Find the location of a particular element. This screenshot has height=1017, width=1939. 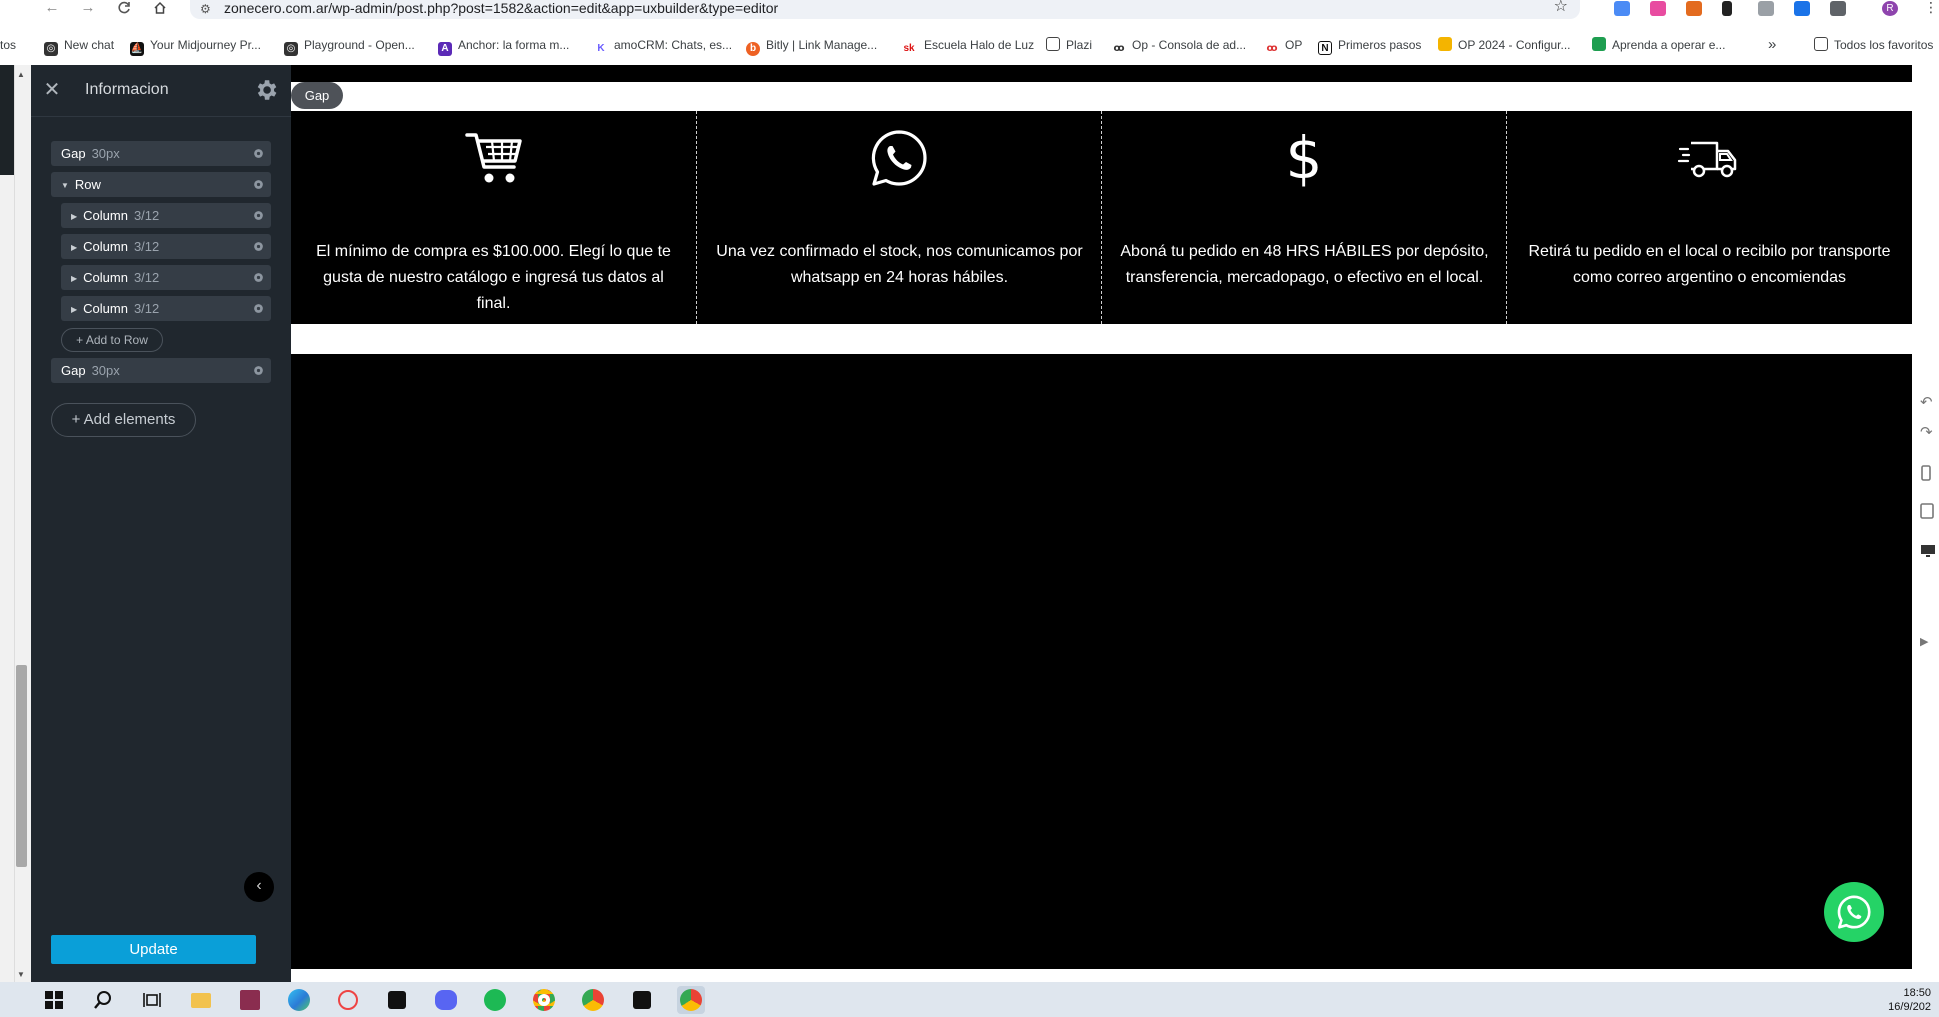

bookmark-star-icon: ☆ is located at coordinates (1561, 7).